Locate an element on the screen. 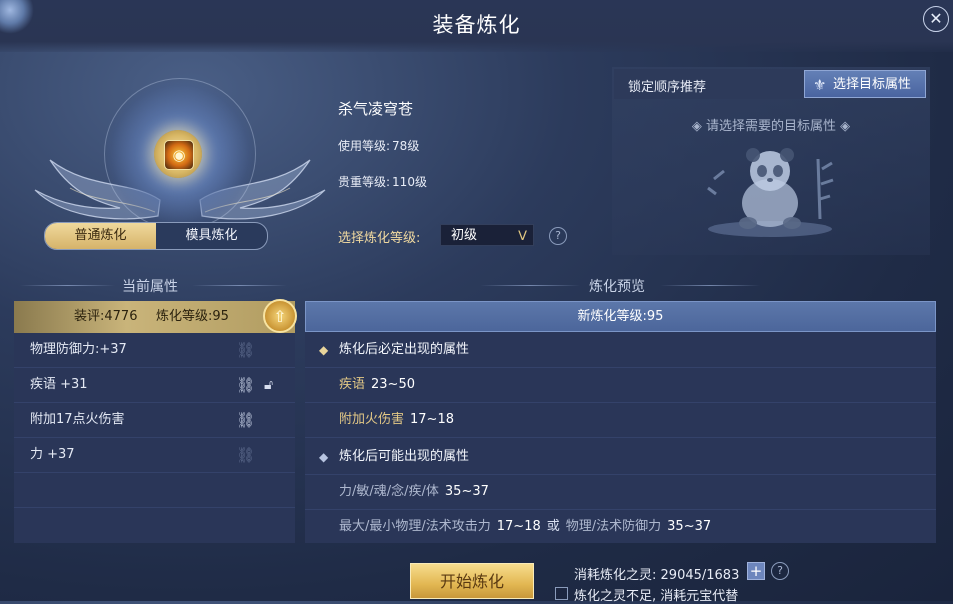  current-summary-bar: 装评:4776 炼化等级:95 ⇧ is located at coordinates (155, 316).